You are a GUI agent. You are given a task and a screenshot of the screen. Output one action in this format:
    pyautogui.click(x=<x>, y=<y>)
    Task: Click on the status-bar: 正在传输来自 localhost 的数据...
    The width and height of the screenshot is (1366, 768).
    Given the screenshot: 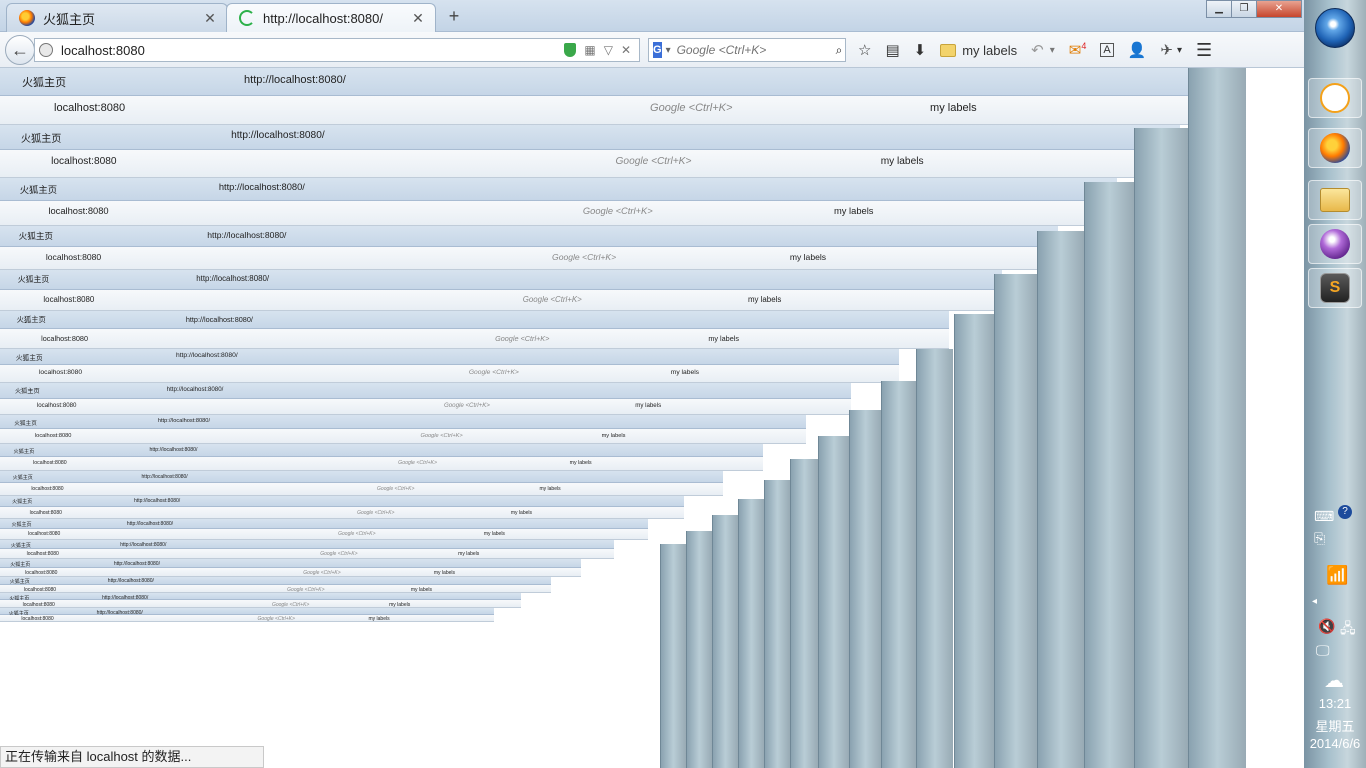 What is the action you would take?
    pyautogui.click(x=132, y=757)
    